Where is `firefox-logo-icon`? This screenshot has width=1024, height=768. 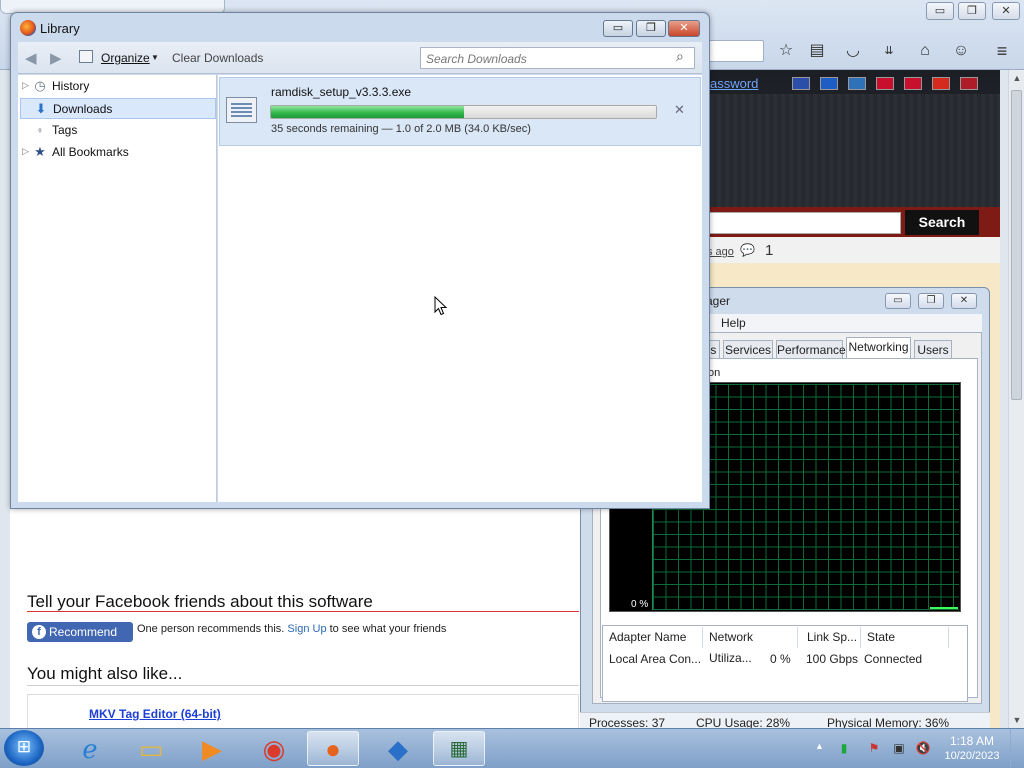
firefox-logo-icon is located at coordinates (28, 28).